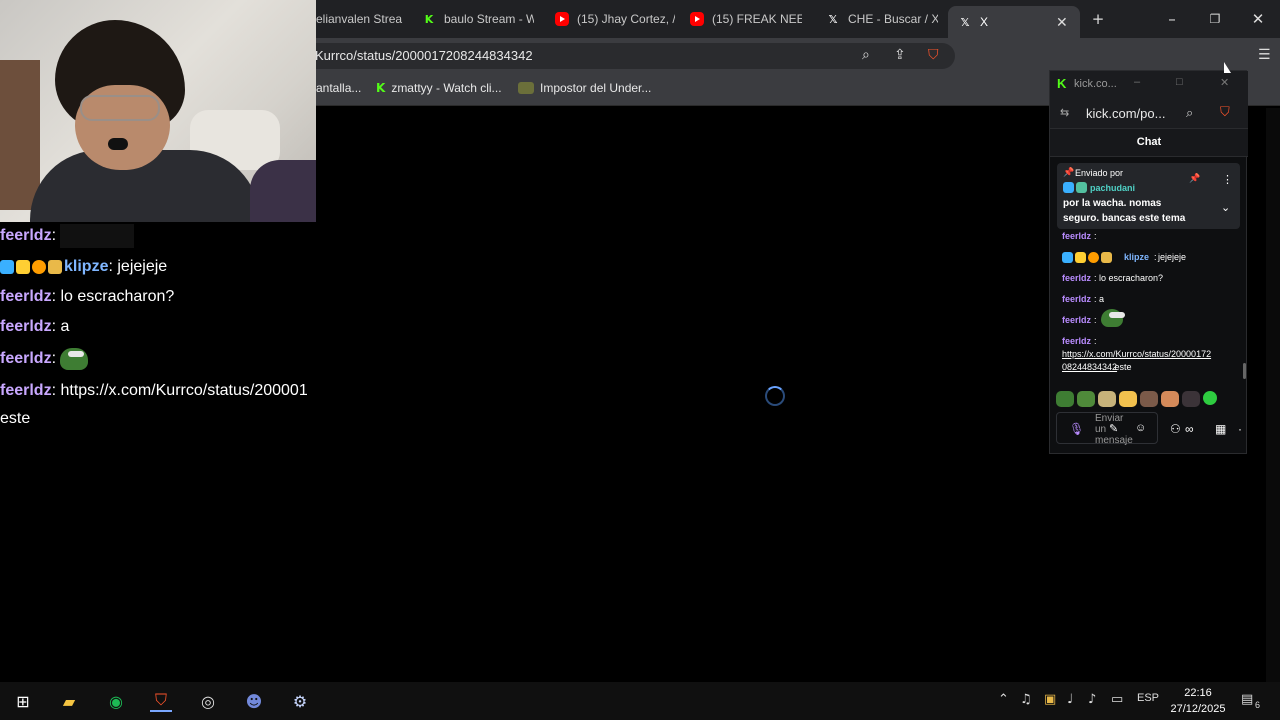 The image size is (1280, 720). I want to click on emoji-icon: ☺, so click(1140, 428).